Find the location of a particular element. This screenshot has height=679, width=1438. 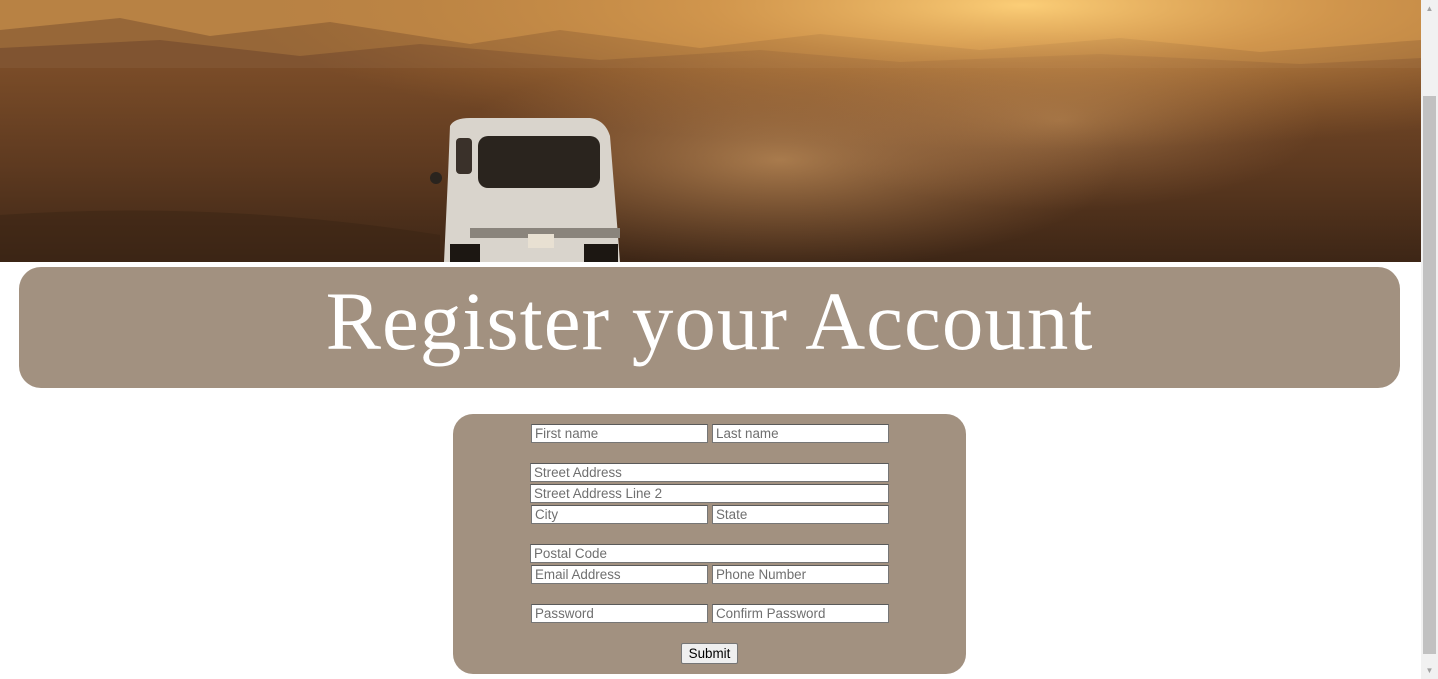

vertical-scrollbar: ▲ ▼ is located at coordinates (1429, 339).